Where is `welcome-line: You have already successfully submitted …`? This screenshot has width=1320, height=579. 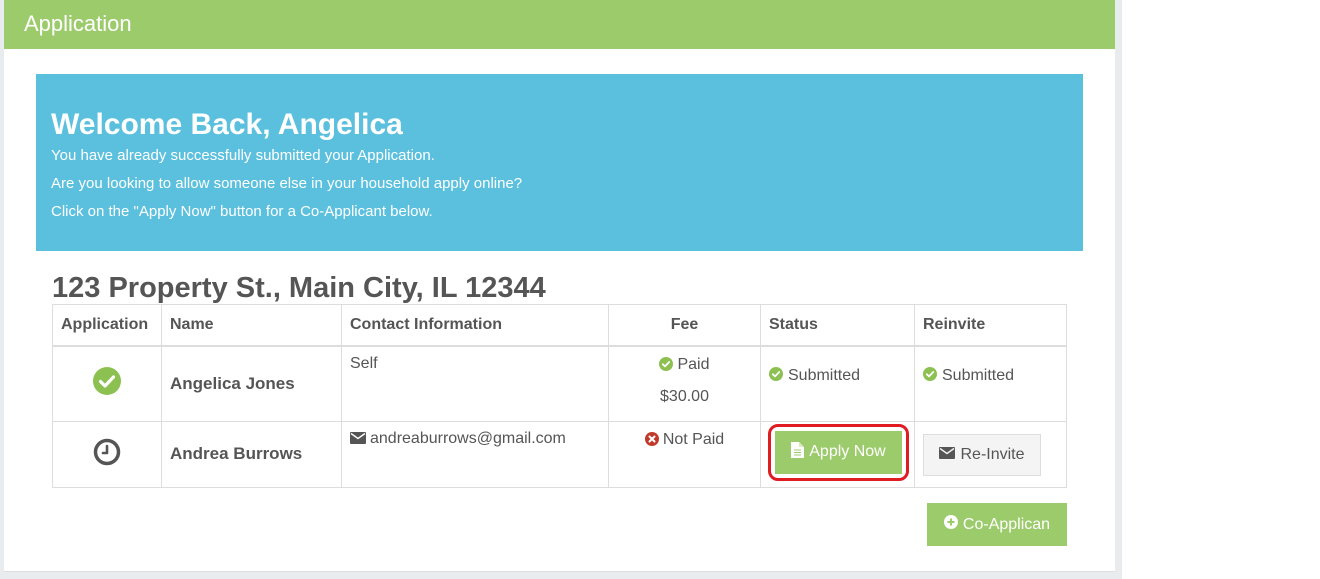 welcome-line: You have already successfully submitted … is located at coordinates (243, 155).